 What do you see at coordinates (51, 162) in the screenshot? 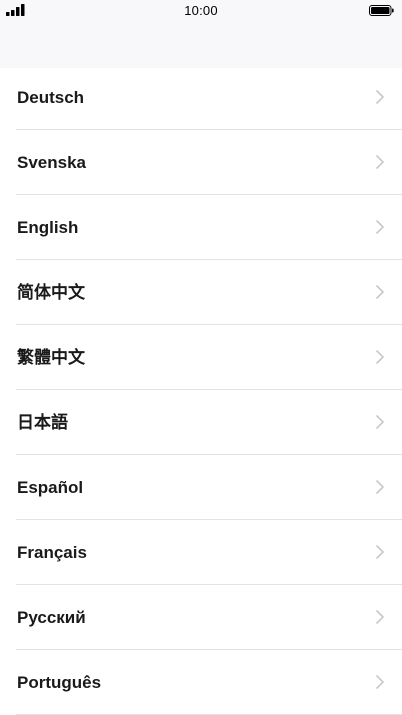
I see `language-label: Svenska` at bounding box center [51, 162].